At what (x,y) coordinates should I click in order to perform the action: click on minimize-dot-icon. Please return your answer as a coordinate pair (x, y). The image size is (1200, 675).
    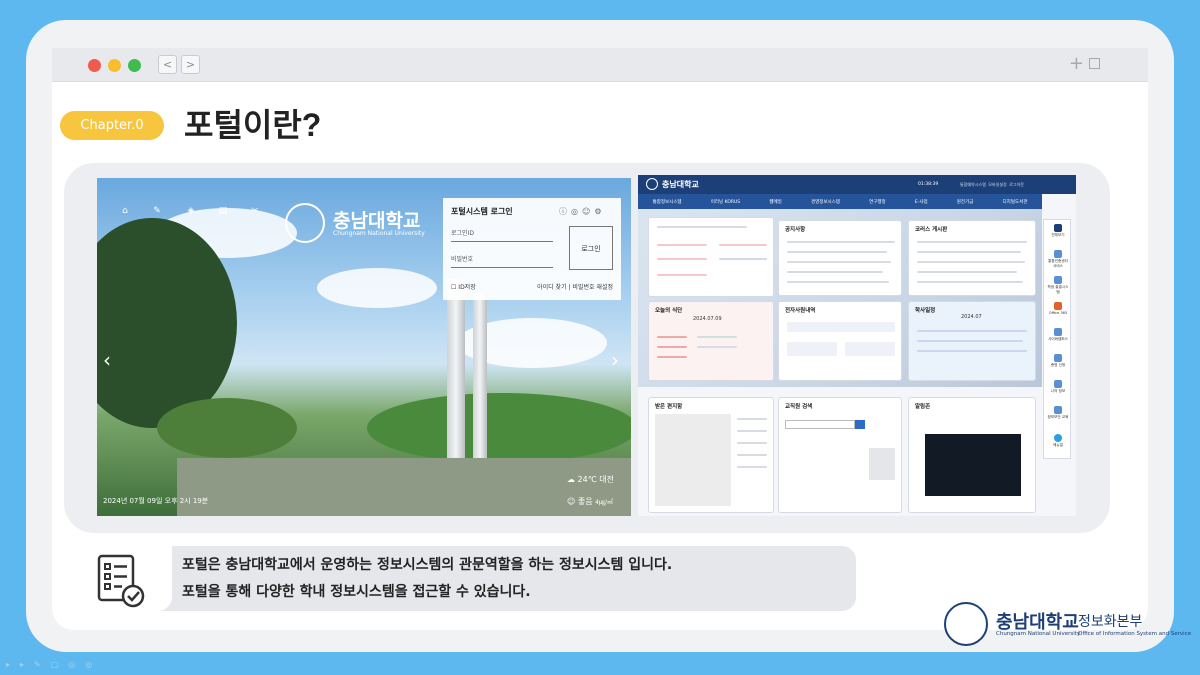
    Looking at the image, I should click on (114, 65).